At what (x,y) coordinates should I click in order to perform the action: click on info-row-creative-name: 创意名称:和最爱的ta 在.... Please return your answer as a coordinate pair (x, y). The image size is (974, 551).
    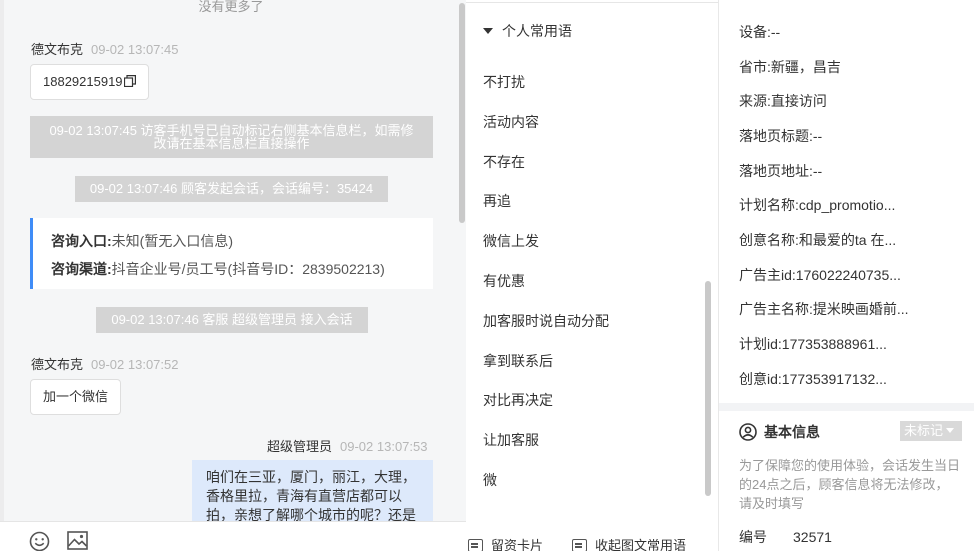
    Looking at the image, I should click on (817, 240).